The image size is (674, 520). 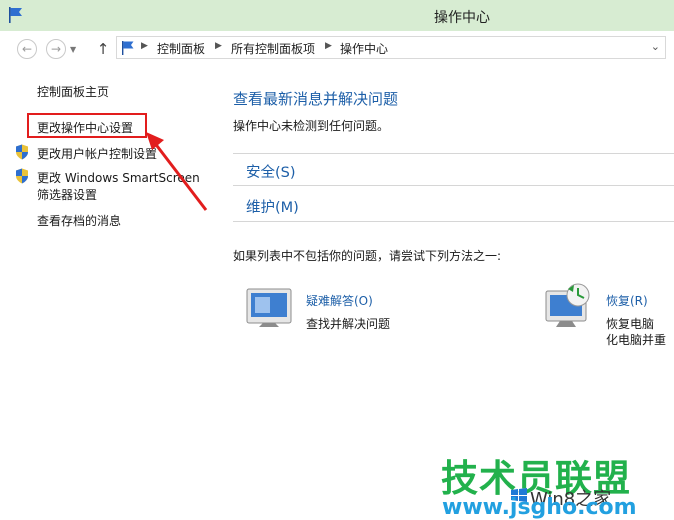 What do you see at coordinates (27, 49) in the screenshot?
I see `back-arrow-icon: ←` at bounding box center [27, 49].